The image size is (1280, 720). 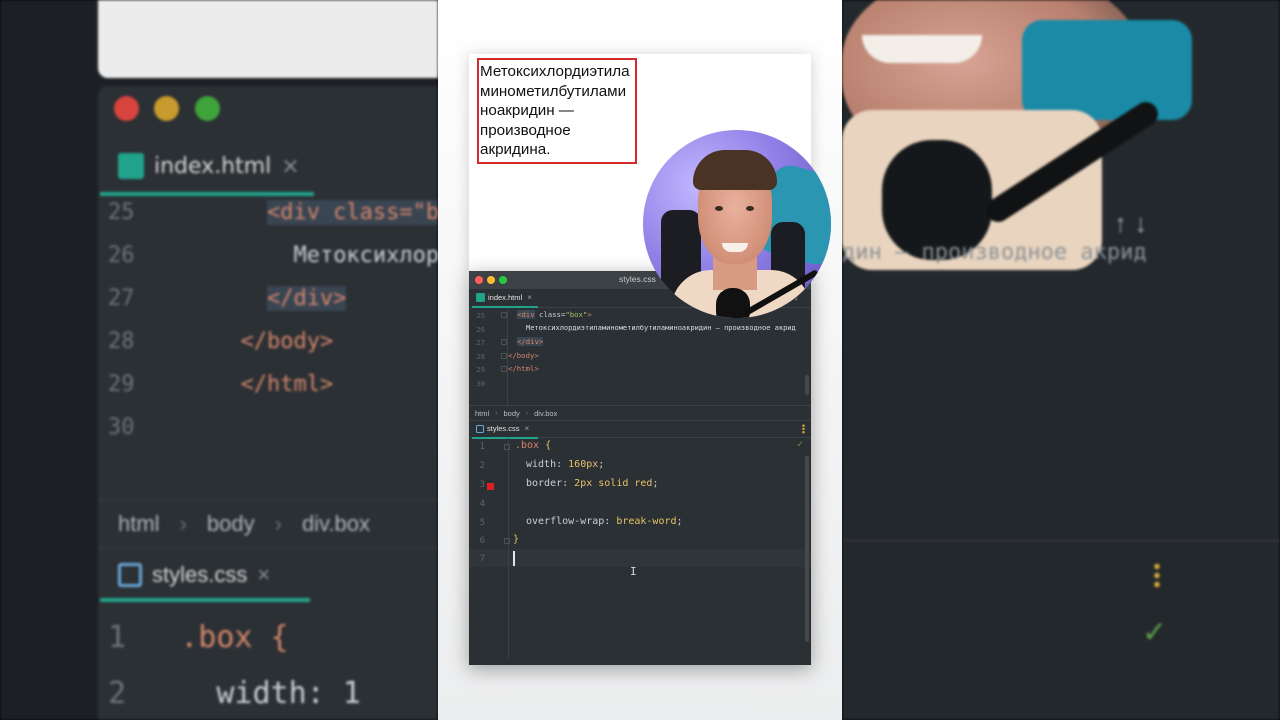 I want to click on line-number: 30, so click(x=480, y=383).